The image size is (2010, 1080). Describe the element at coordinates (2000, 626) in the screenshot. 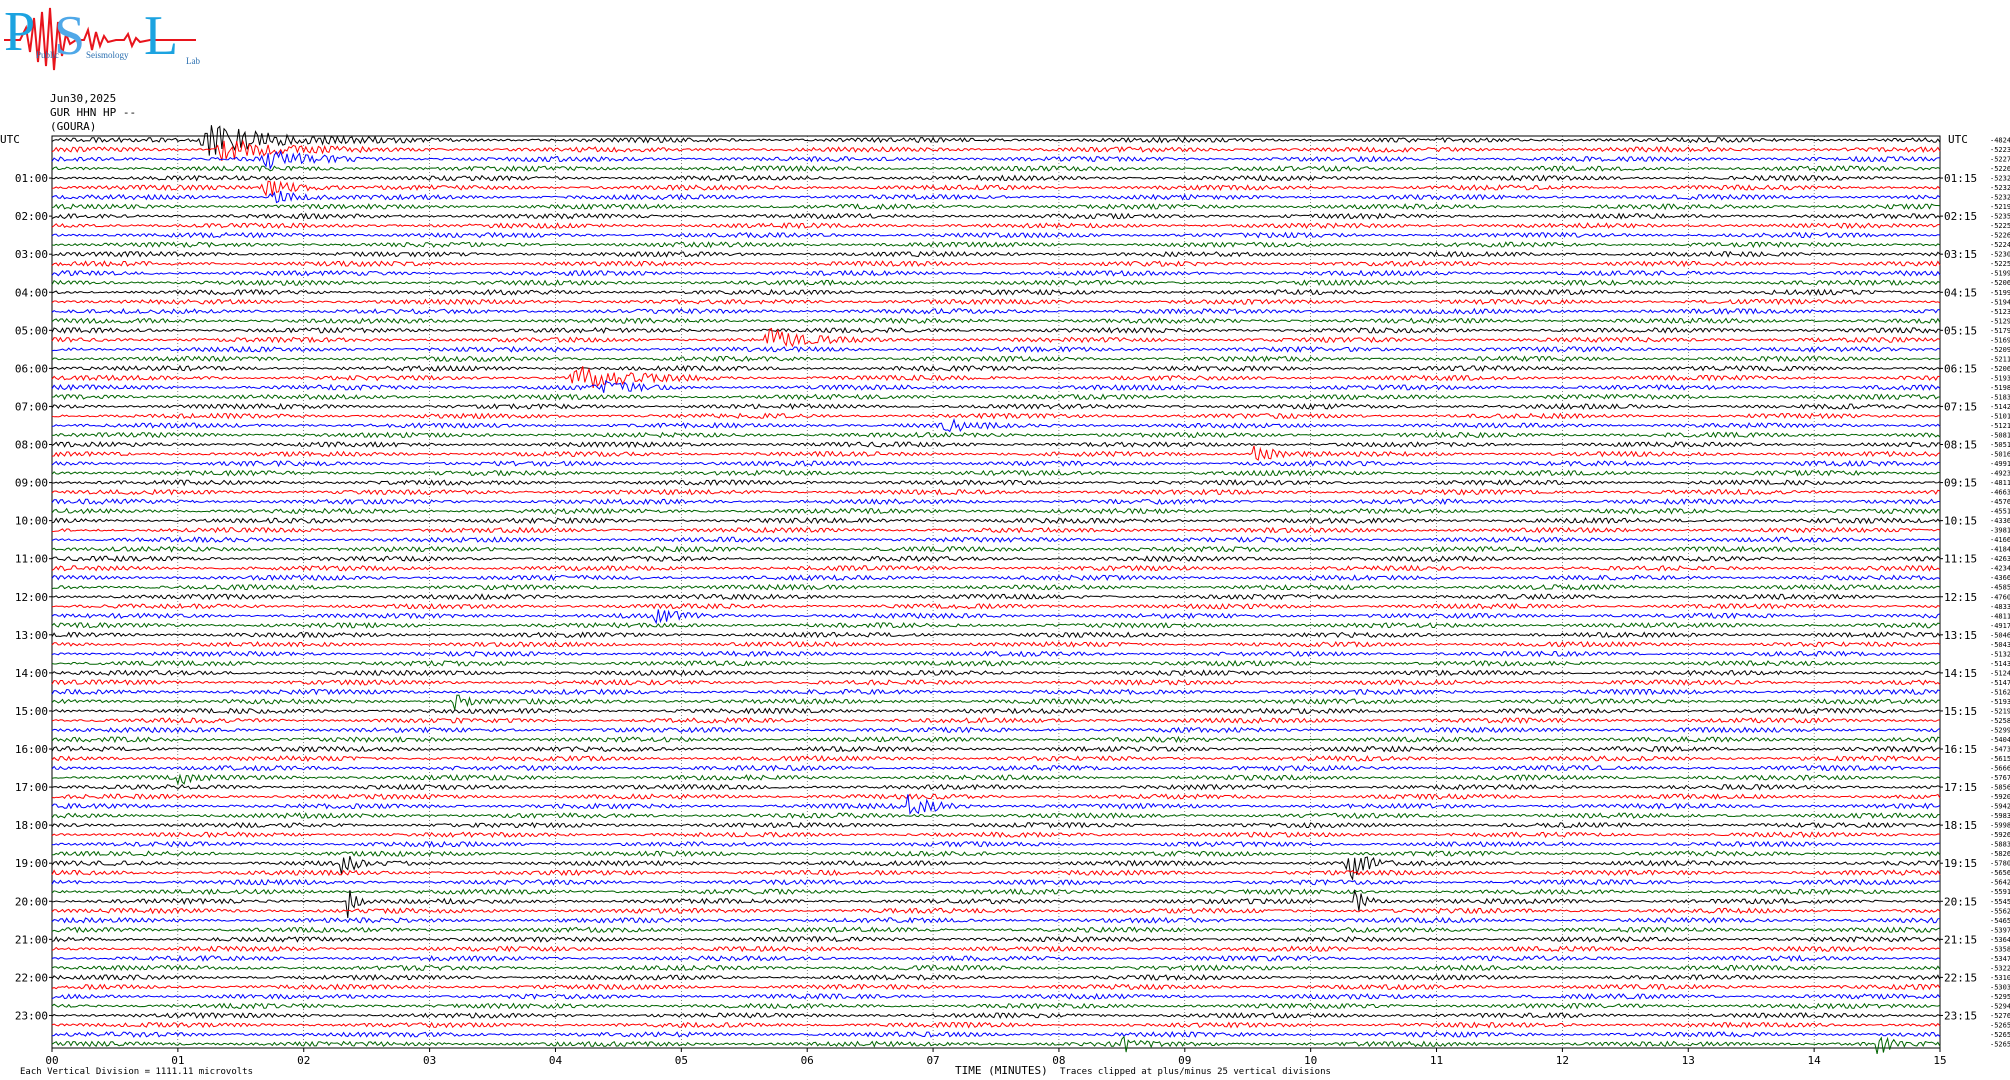

I see `trace-offset-label: -4917` at that location.